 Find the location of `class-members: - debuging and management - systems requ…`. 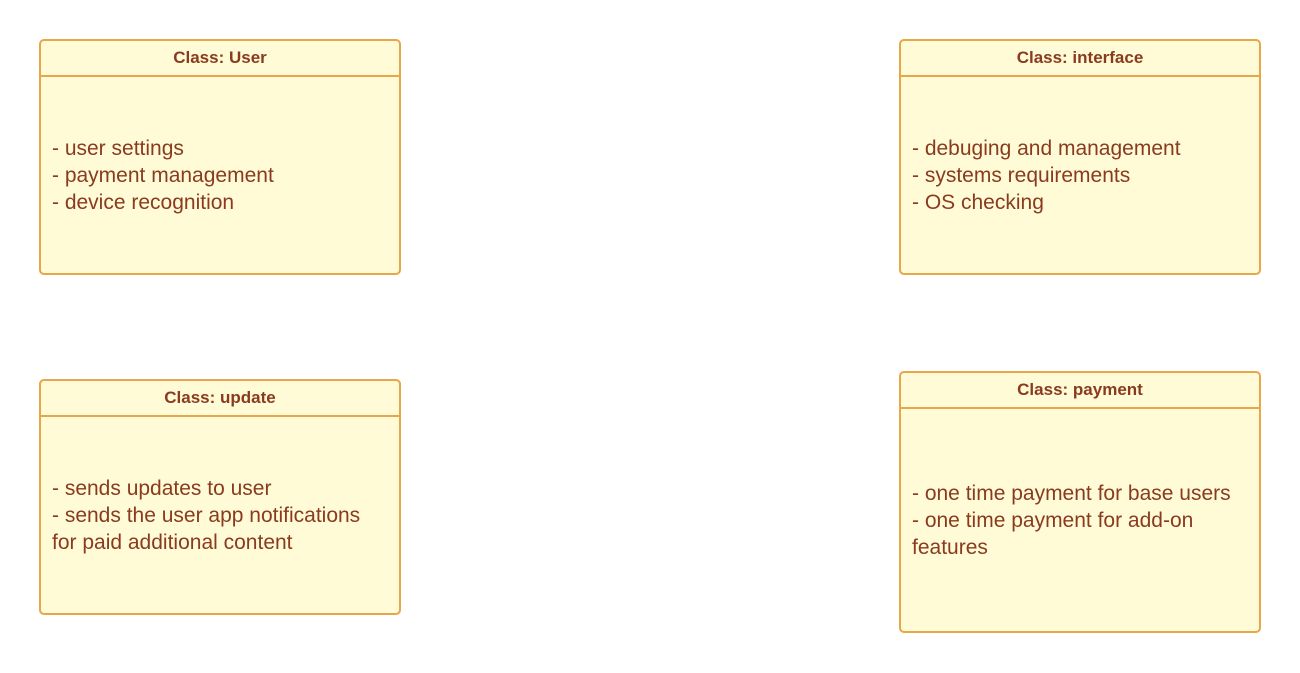

class-members: - debuging and management - systems requ… is located at coordinates (1046, 175).